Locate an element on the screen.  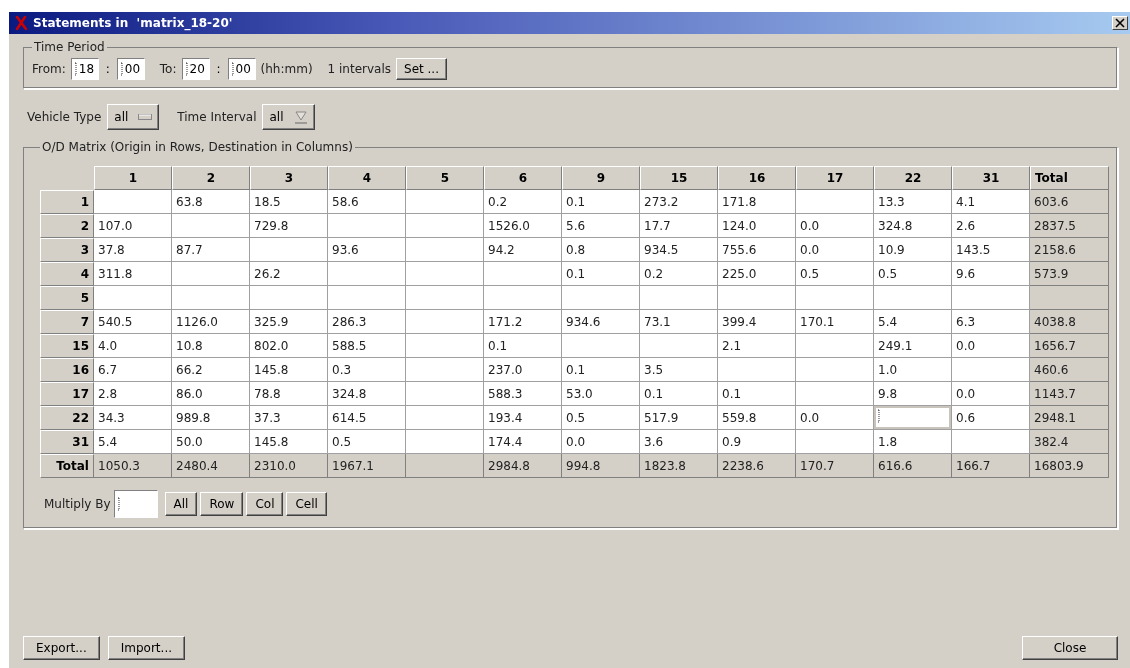
row-header: 5 is located at coordinates (67, 298).